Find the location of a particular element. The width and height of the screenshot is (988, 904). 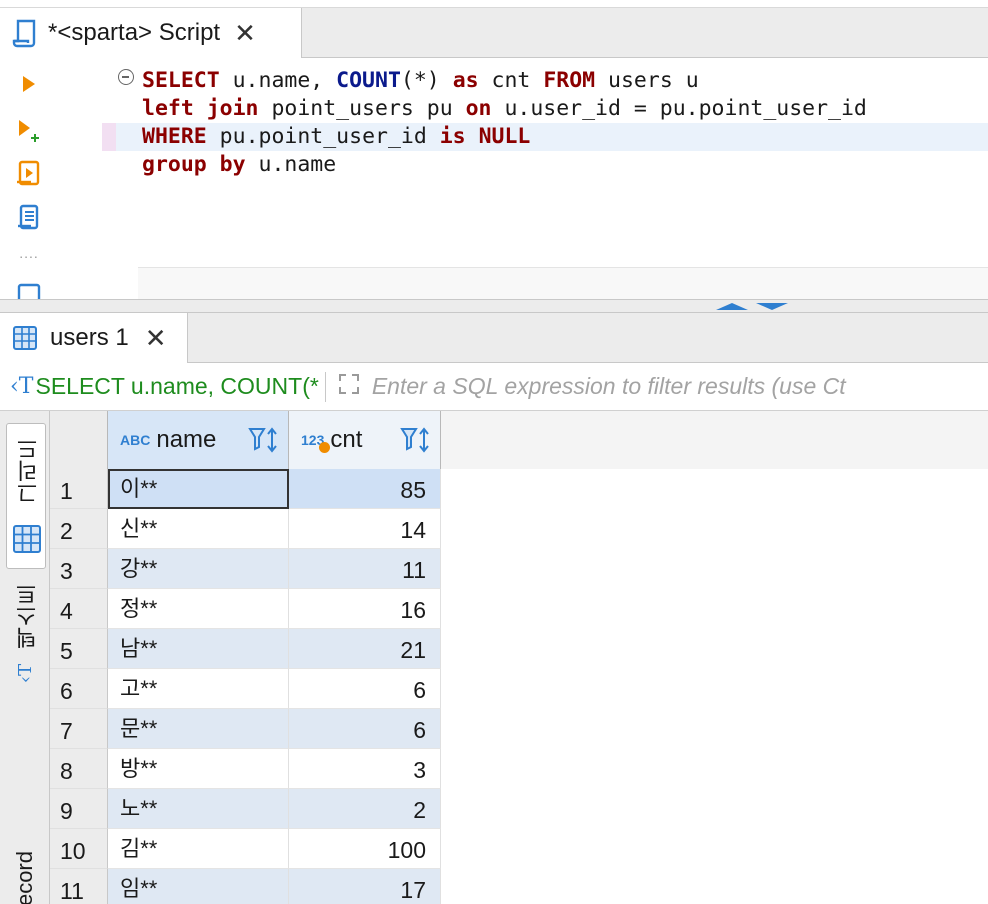

table-row: 1 이** 85 is located at coordinates (245, 489).